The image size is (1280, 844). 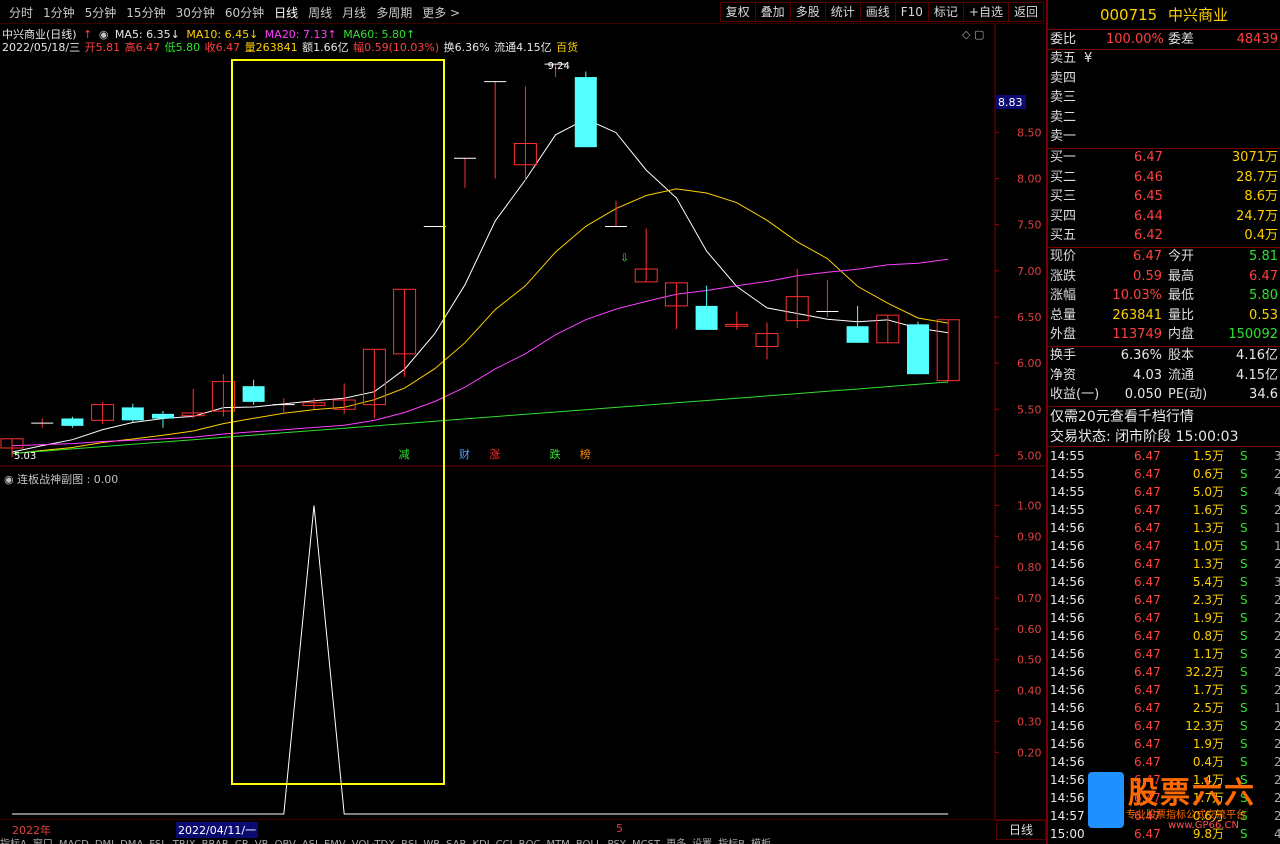 I want to click on tab-monthly: 月线, so click(x=354, y=12).